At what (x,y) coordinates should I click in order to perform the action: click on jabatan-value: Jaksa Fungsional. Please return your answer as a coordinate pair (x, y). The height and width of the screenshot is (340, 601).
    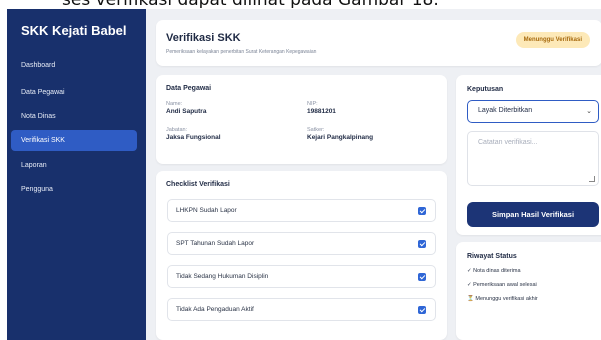
    Looking at the image, I should click on (193, 137).